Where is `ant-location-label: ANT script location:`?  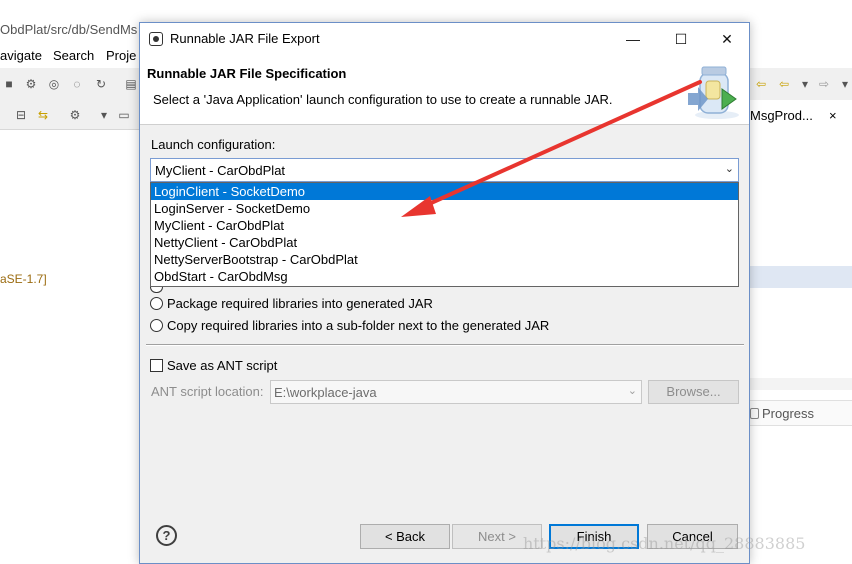
ant-location-label: ANT script location: is located at coordinates (207, 391).